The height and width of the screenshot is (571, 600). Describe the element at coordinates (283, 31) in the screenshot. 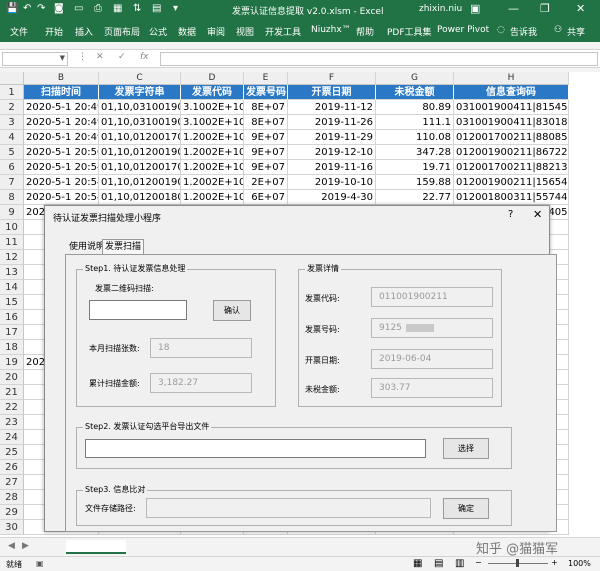

I see `tab-developer: 开发工具` at that location.